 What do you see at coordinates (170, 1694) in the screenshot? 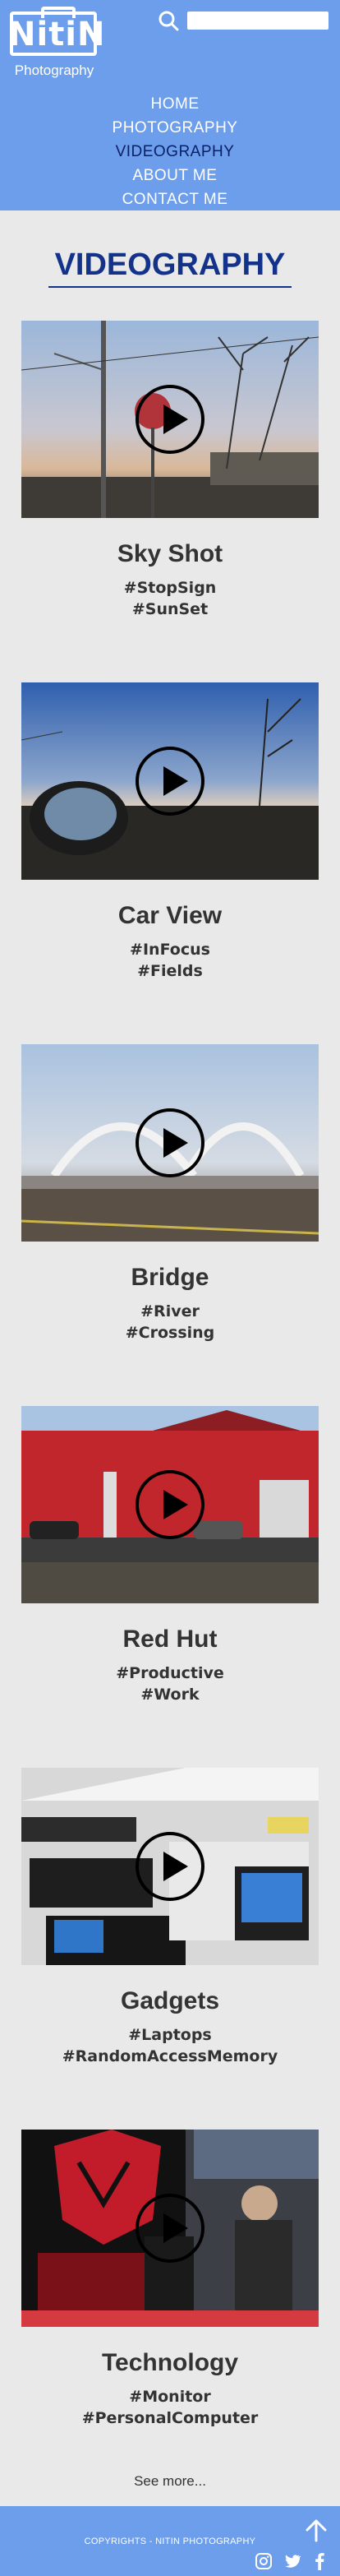
I see `tag: #Work` at bounding box center [170, 1694].